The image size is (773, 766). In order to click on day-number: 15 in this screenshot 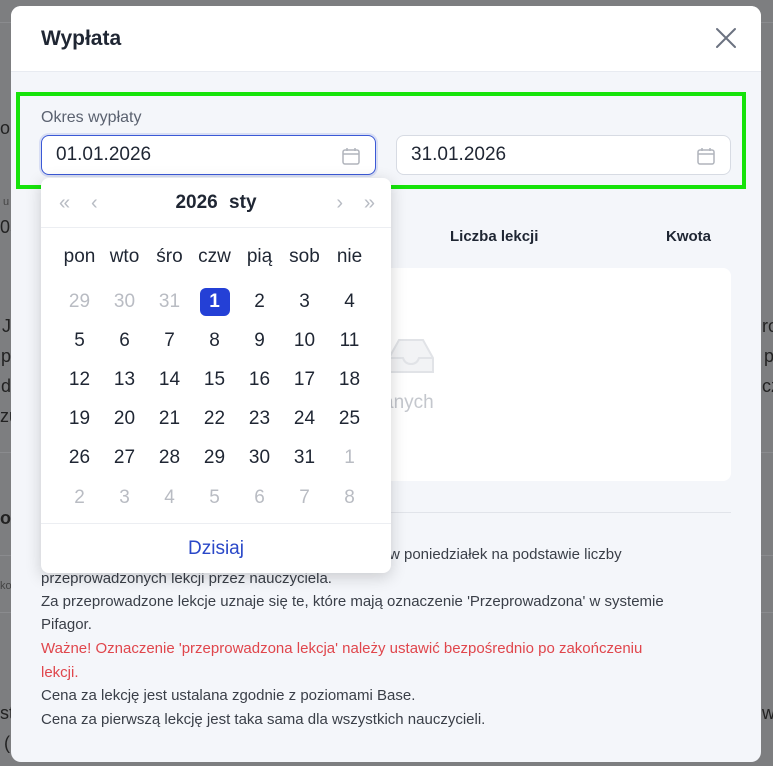, I will do `click(214, 379)`.